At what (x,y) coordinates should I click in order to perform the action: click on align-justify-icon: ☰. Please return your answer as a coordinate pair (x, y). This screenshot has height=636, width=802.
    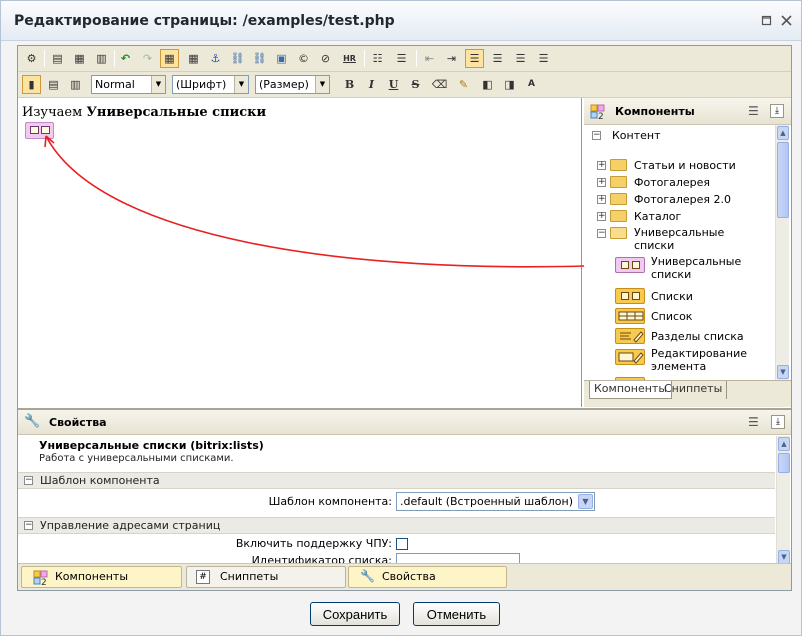
    Looking at the image, I should click on (543, 58).